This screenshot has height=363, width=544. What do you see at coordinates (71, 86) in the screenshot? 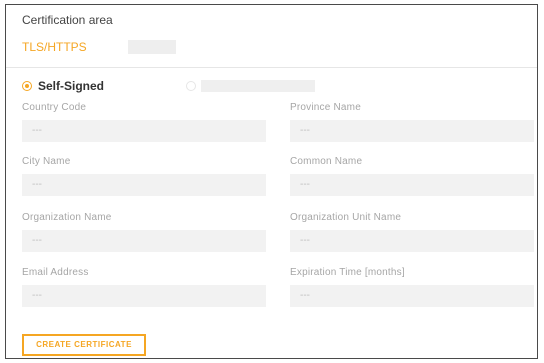
I see `self-signed-label: Self-Signed` at bounding box center [71, 86].